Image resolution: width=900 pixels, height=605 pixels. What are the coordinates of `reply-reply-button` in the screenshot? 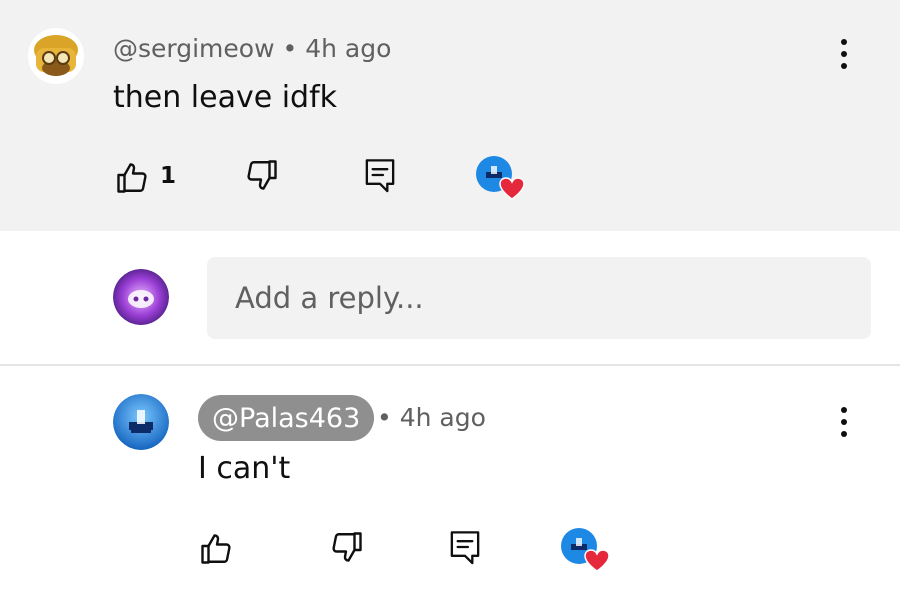 It's located at (465, 547).